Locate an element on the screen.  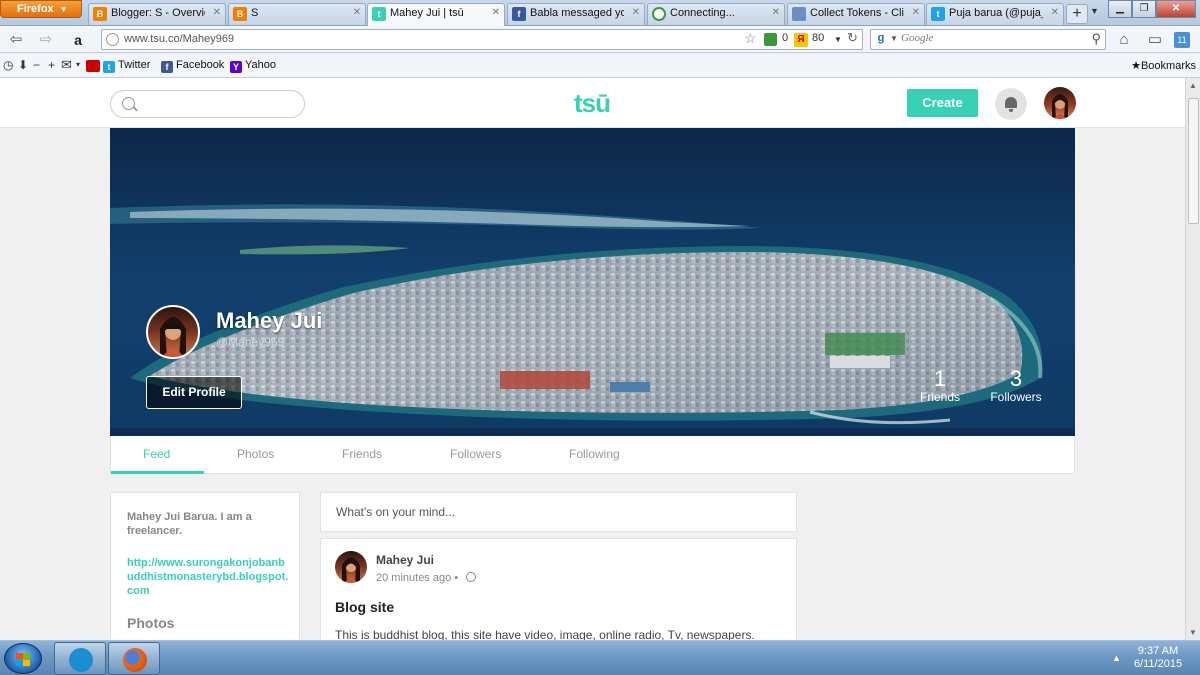
photos-heading: Photos is located at coordinates (150, 623).